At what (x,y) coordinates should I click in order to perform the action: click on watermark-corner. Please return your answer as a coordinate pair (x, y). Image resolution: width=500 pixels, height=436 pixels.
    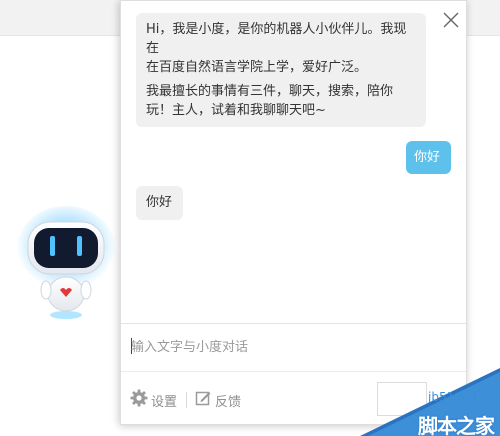
    Looking at the image, I should click on (430, 402).